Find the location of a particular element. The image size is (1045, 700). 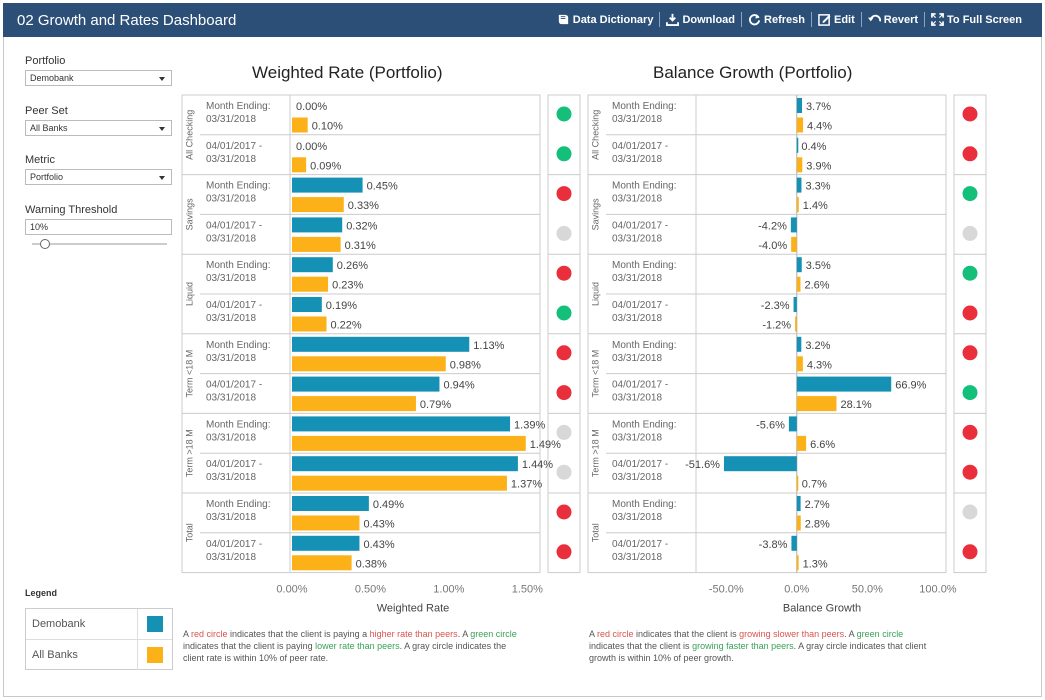

legend-label: Demobank is located at coordinates (59, 624).